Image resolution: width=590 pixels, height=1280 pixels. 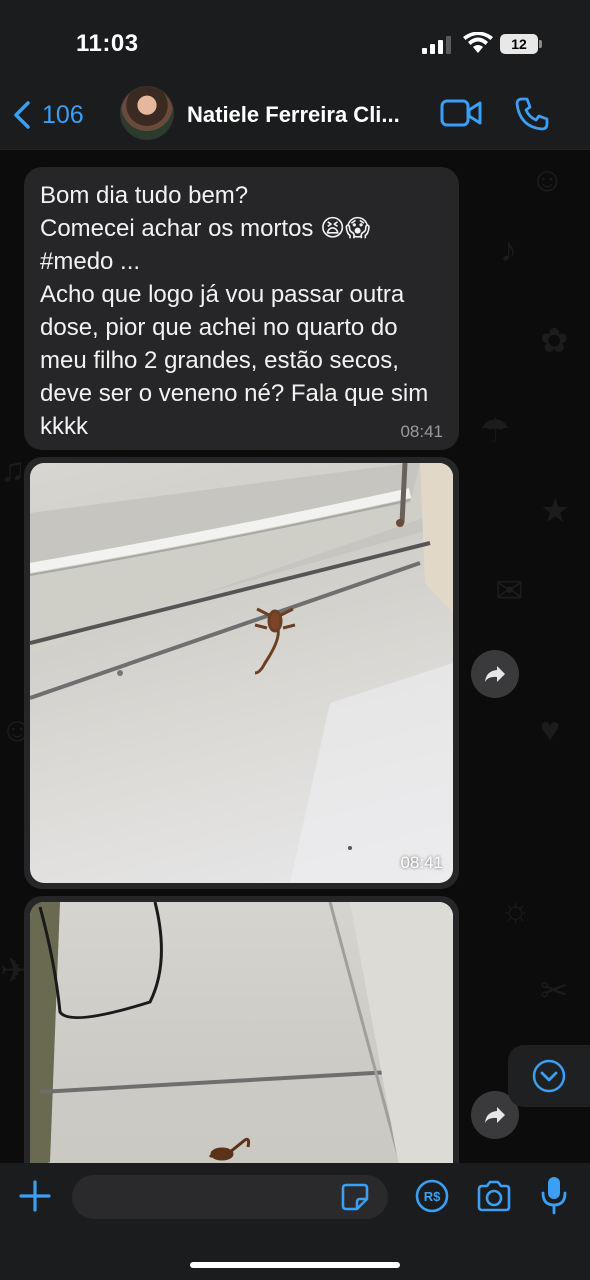 What do you see at coordinates (547, 180) in the screenshot?
I see `wallpaper-doodle: ☺` at bounding box center [547, 180].